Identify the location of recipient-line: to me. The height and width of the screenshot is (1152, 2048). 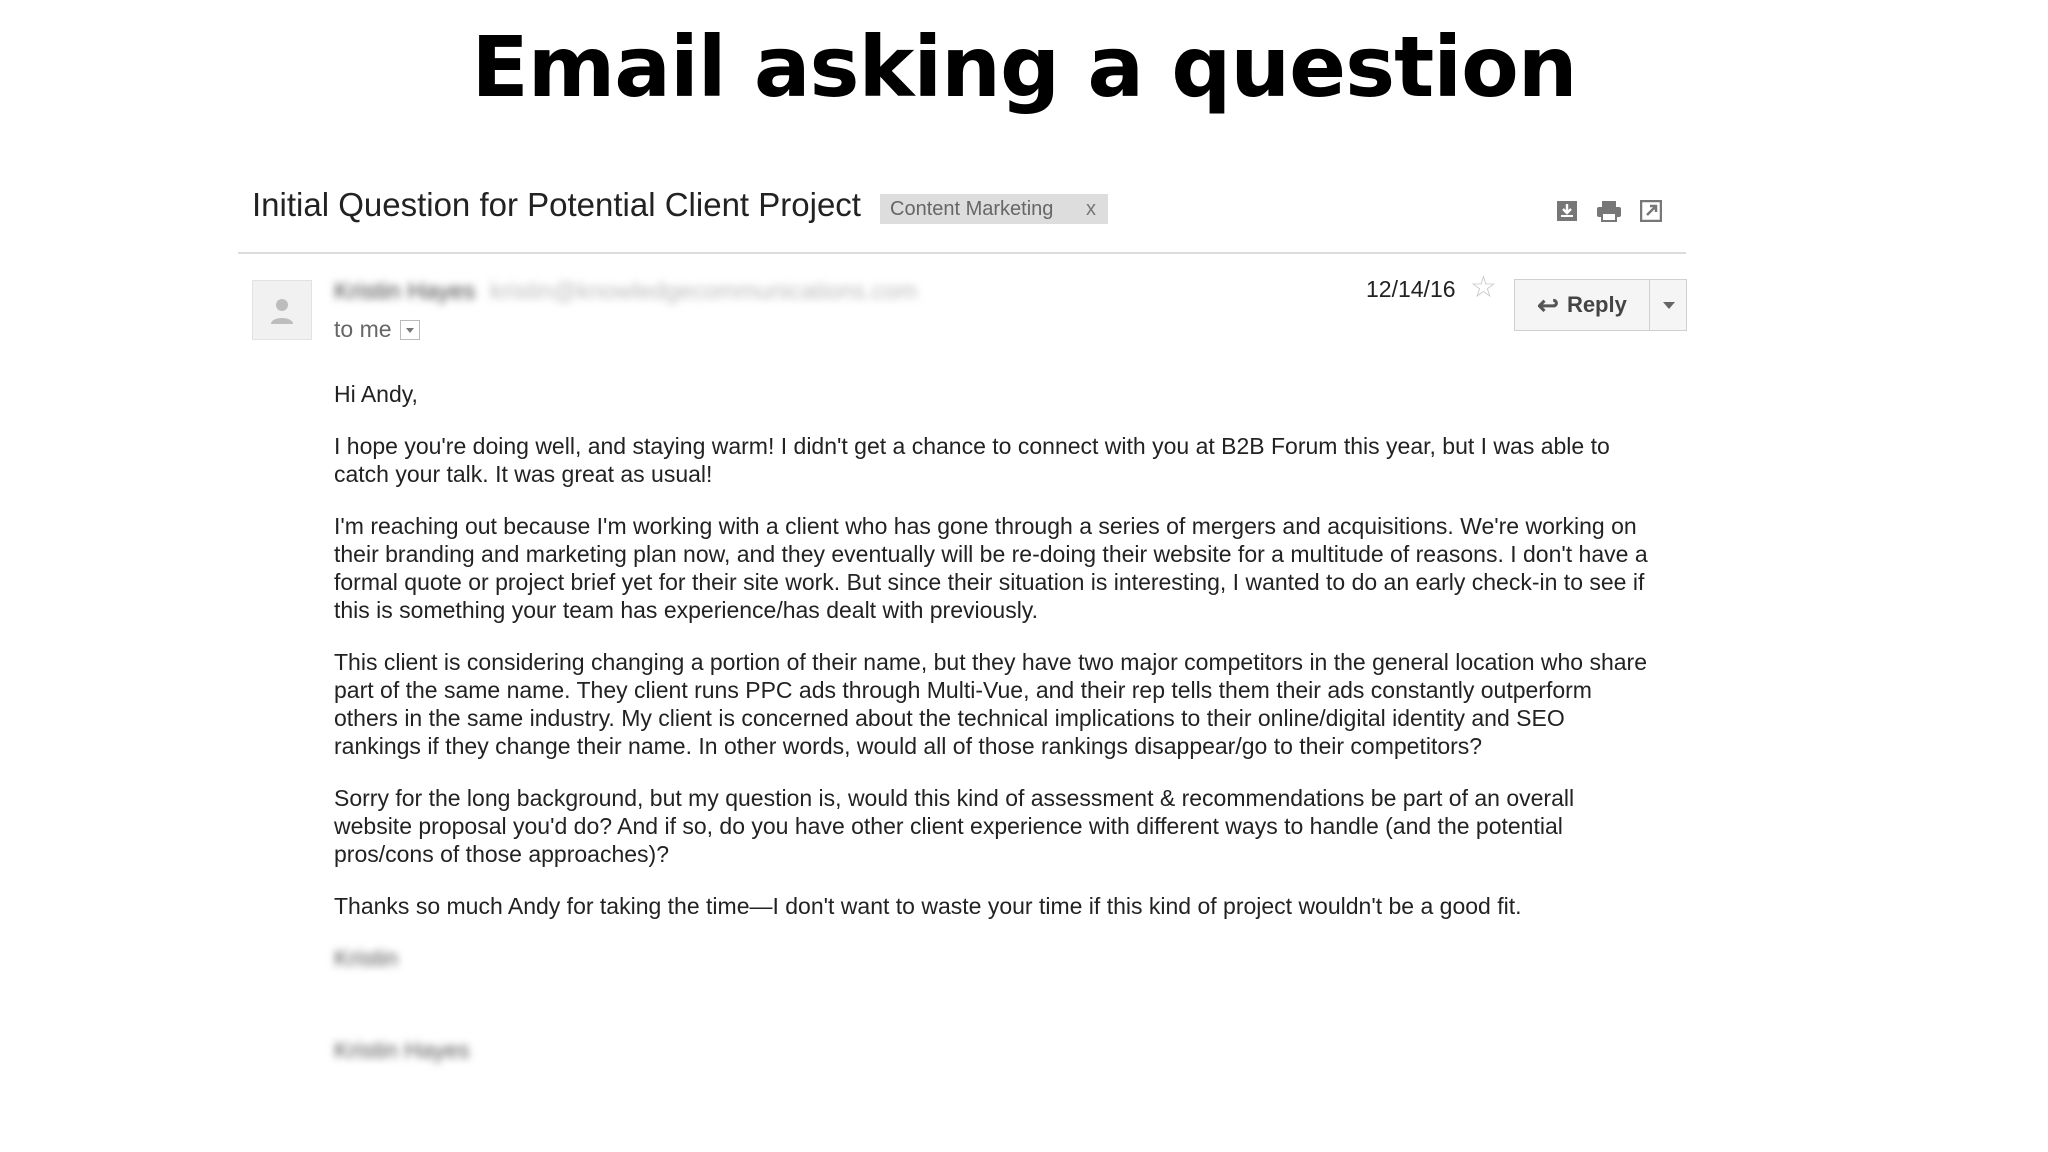
(377, 329).